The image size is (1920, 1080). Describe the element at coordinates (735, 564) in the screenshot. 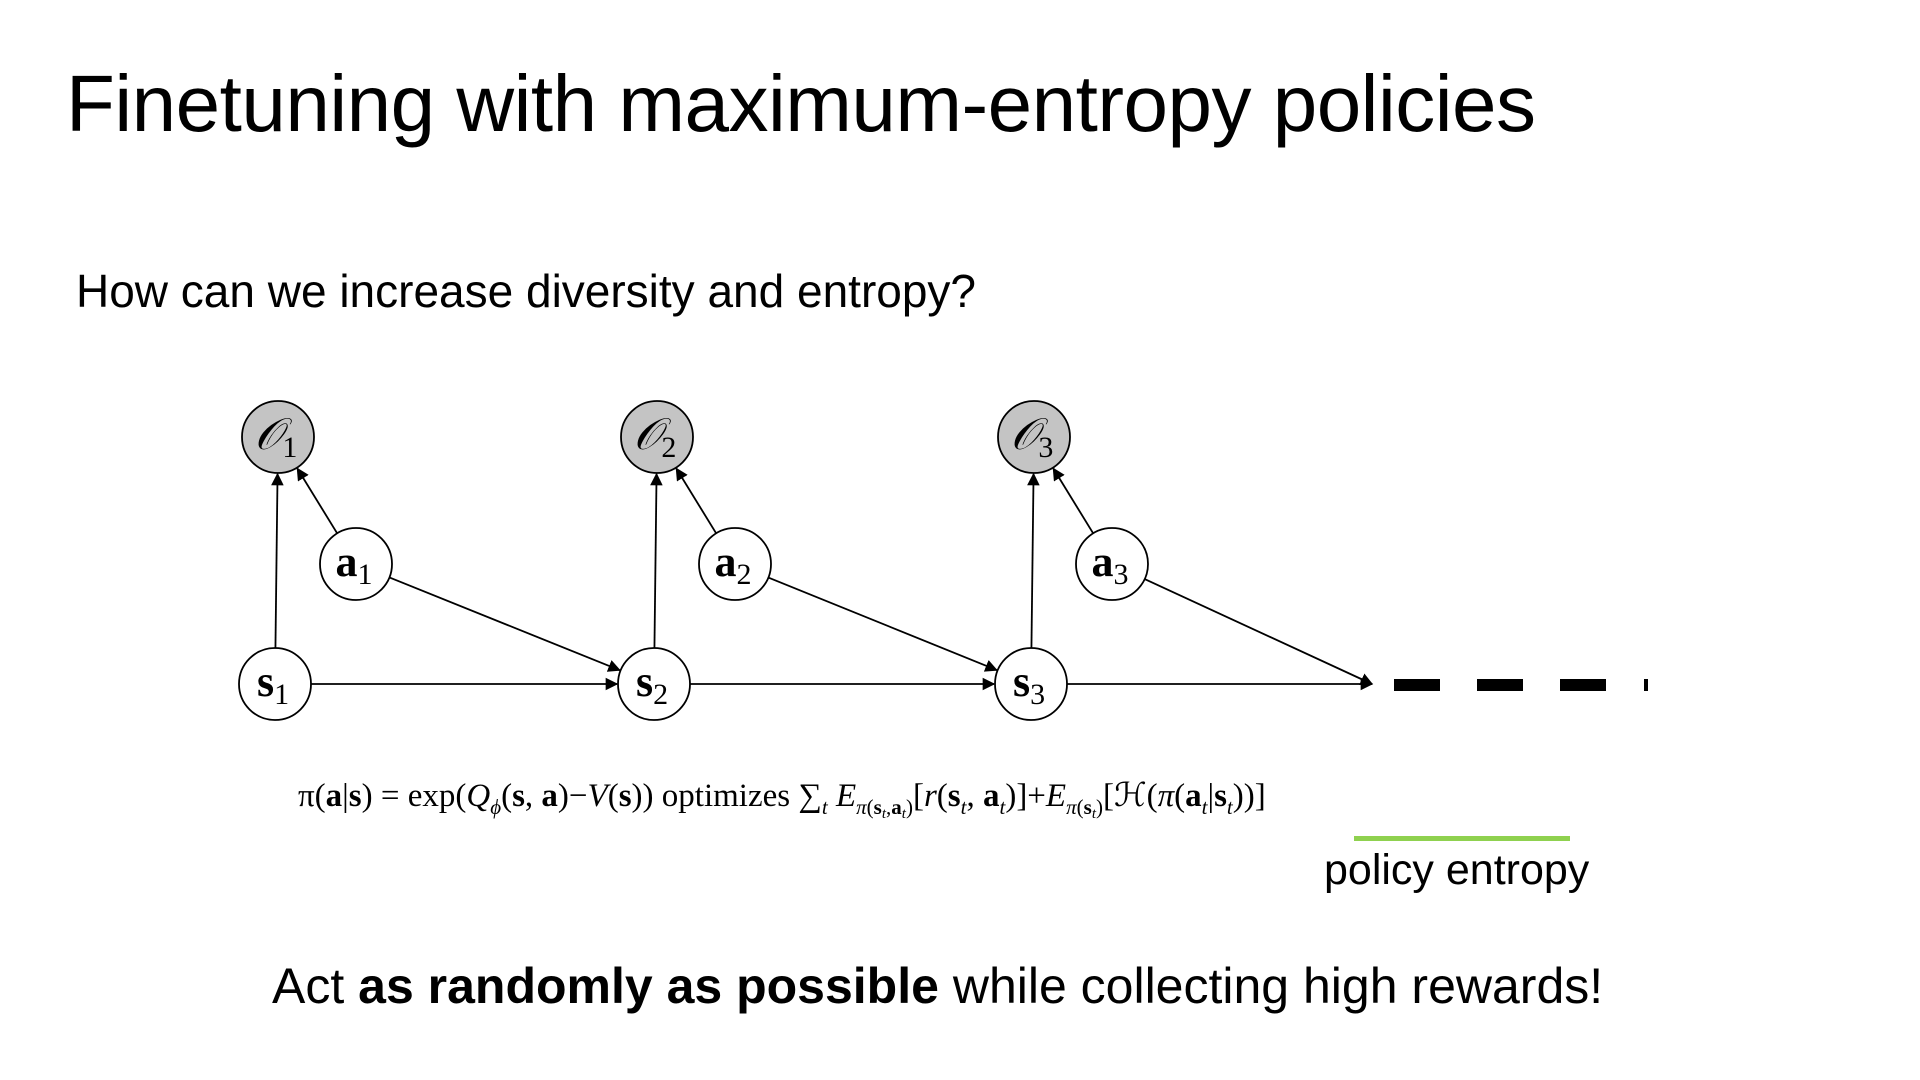

I see `action-node-2: a2` at that location.